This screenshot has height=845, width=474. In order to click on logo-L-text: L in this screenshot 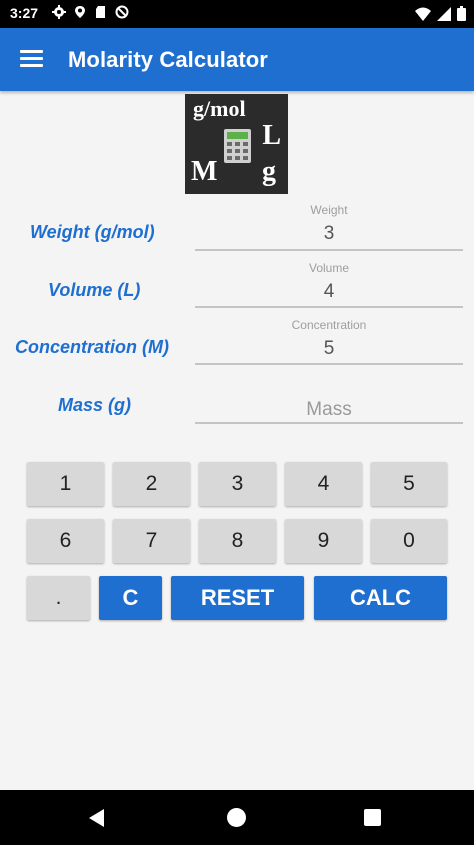, I will do `click(271, 135)`.